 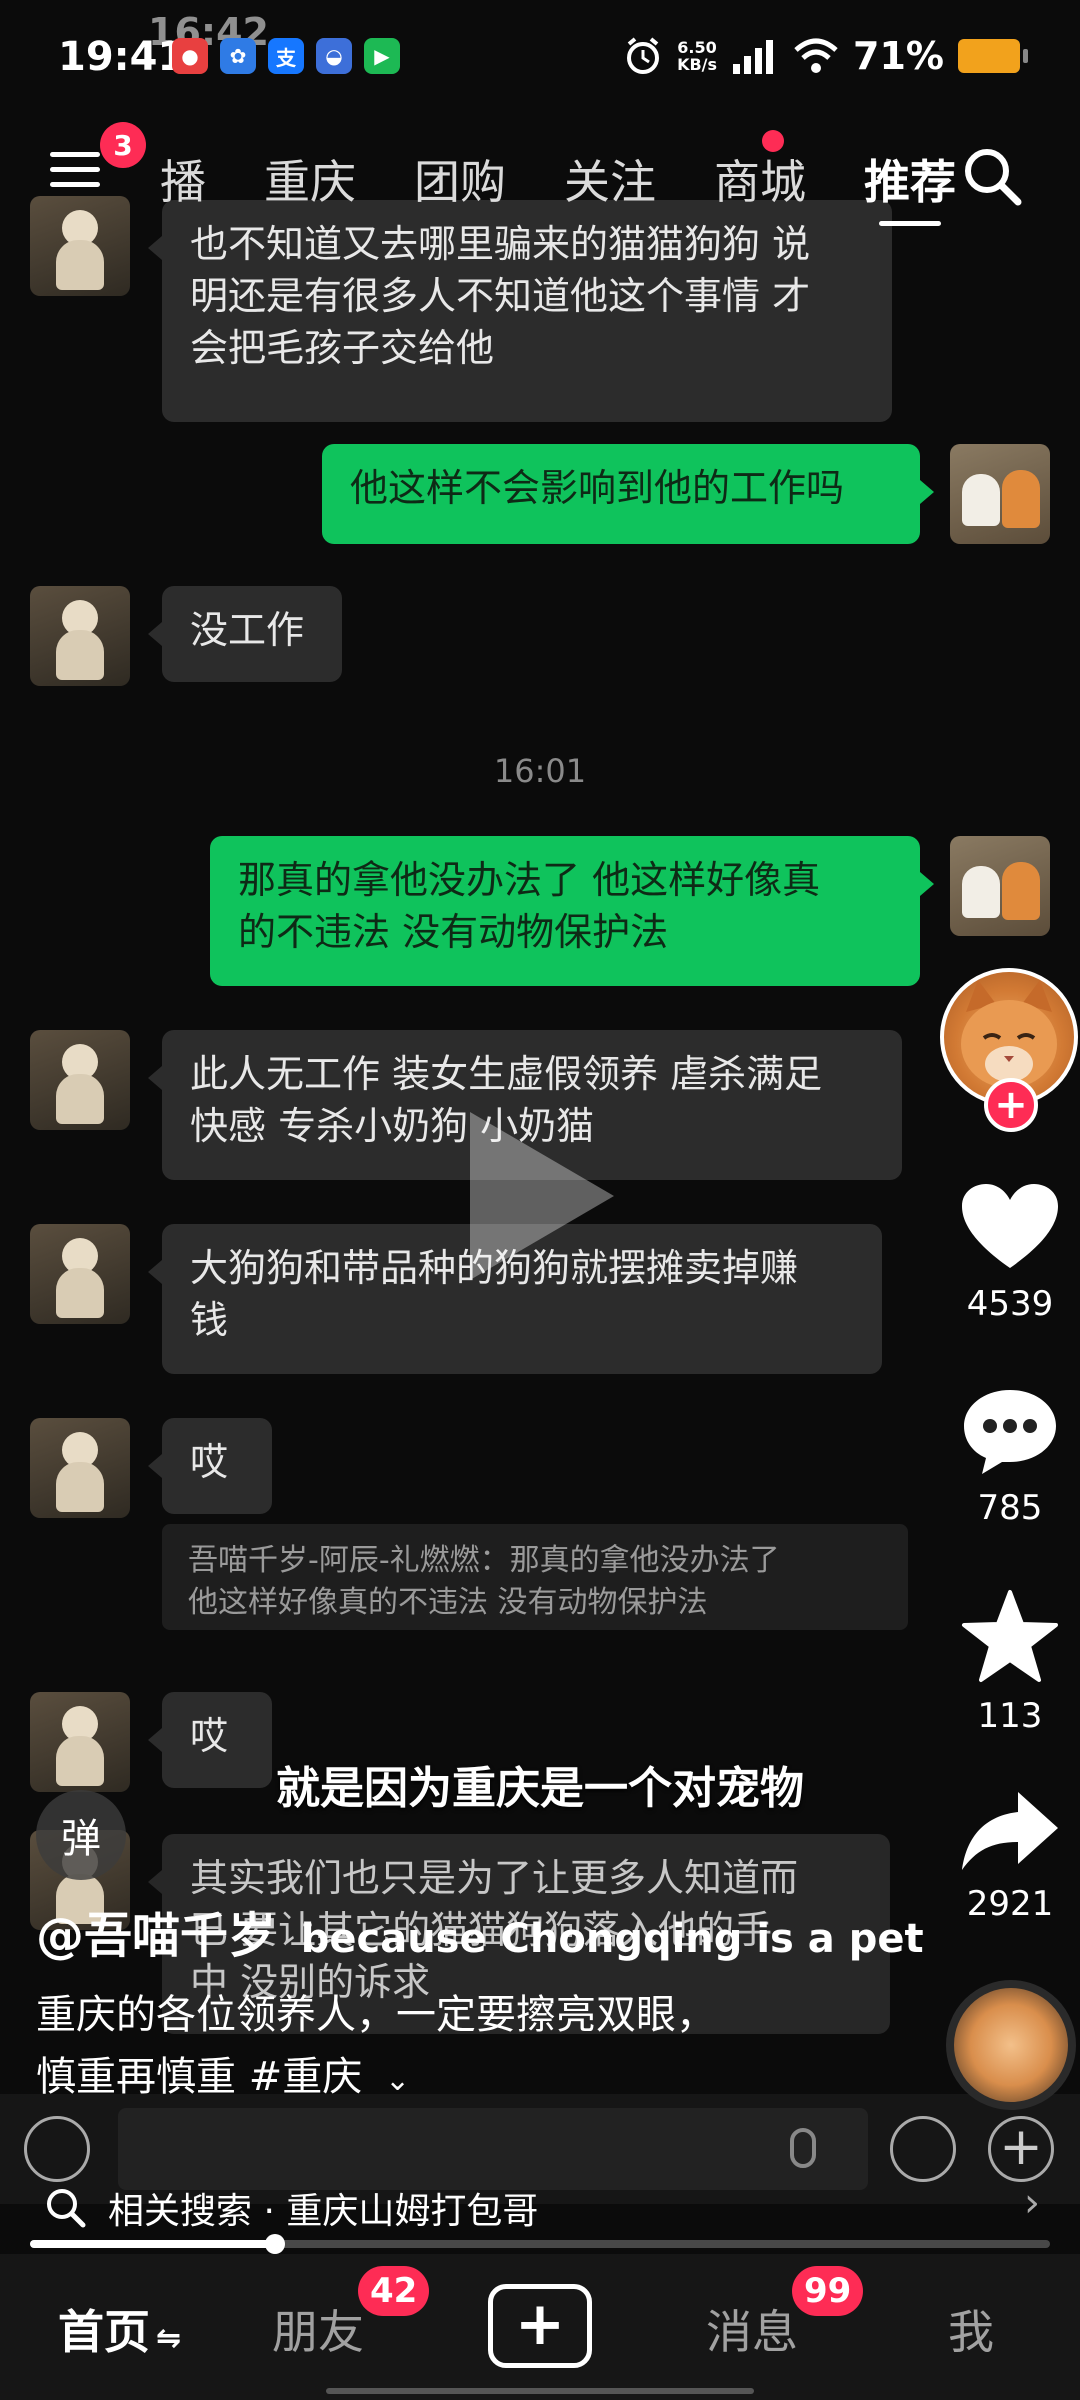 What do you see at coordinates (1010, 1716) in the screenshot?
I see `favorite-count: 113` at bounding box center [1010, 1716].